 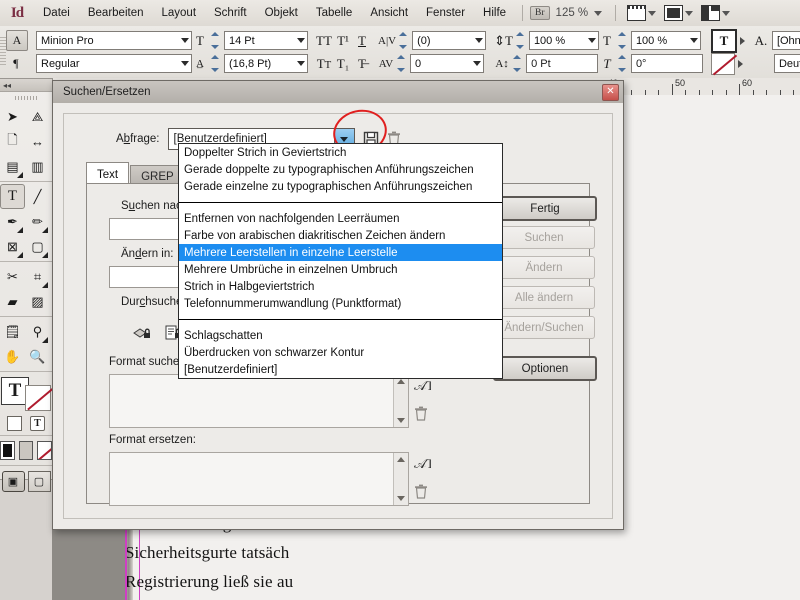 What do you see at coordinates (340, 286) in the screenshot?
I see `dropdown-item: Strich in Halbgeviertstrich` at bounding box center [340, 286].